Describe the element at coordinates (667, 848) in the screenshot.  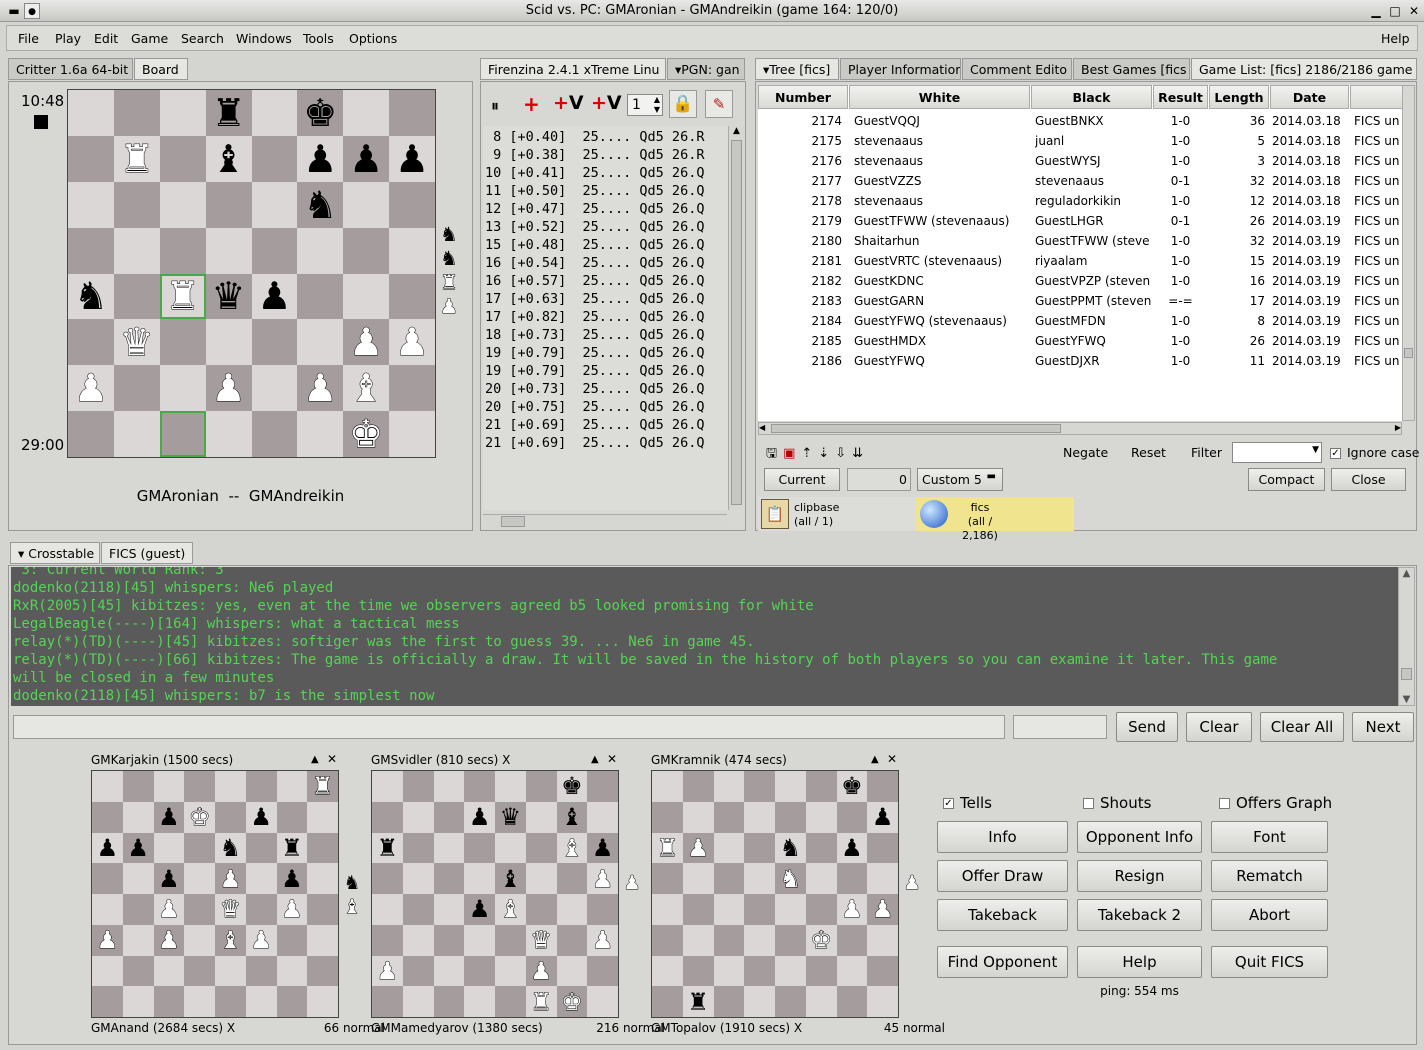
I see `board-square: ♜` at that location.